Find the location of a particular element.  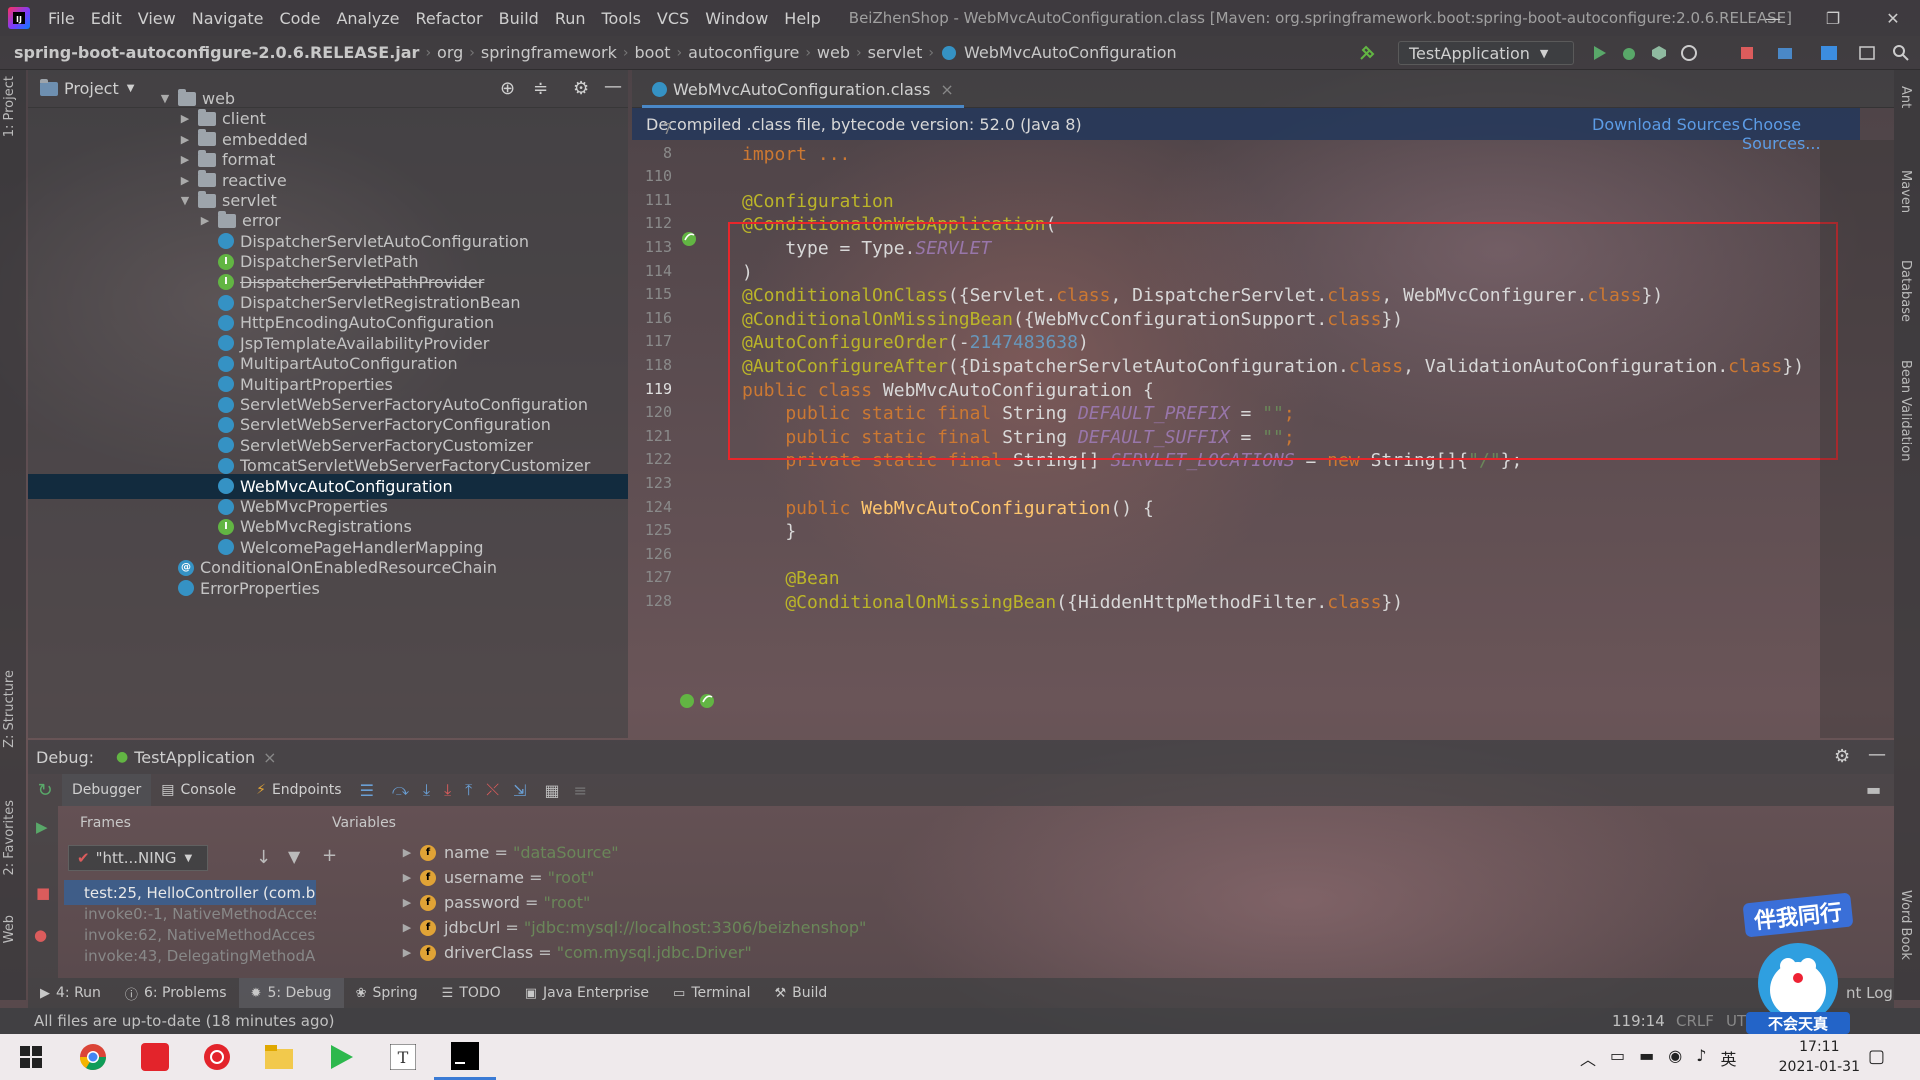

breadcrumb-item: autoconfigure is located at coordinates (743, 52).